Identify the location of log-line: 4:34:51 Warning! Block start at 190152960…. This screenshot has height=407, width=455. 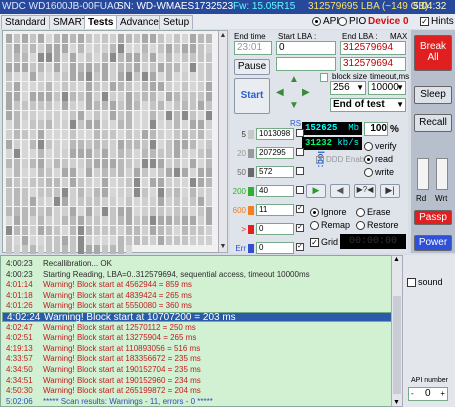
(197, 381).